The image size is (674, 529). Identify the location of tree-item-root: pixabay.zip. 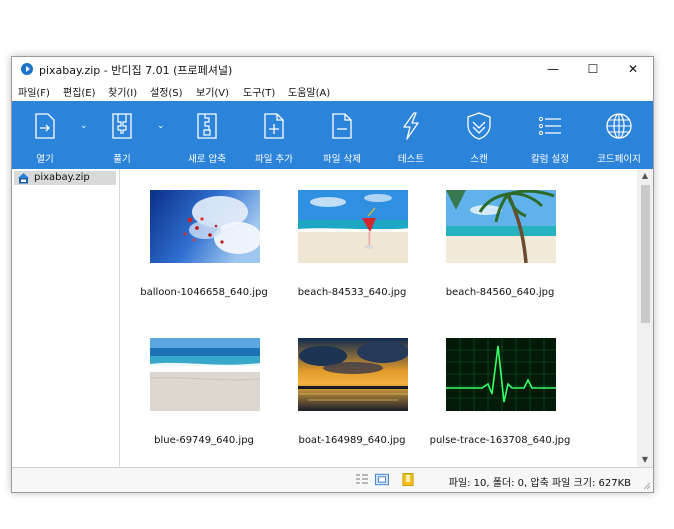
(65, 178).